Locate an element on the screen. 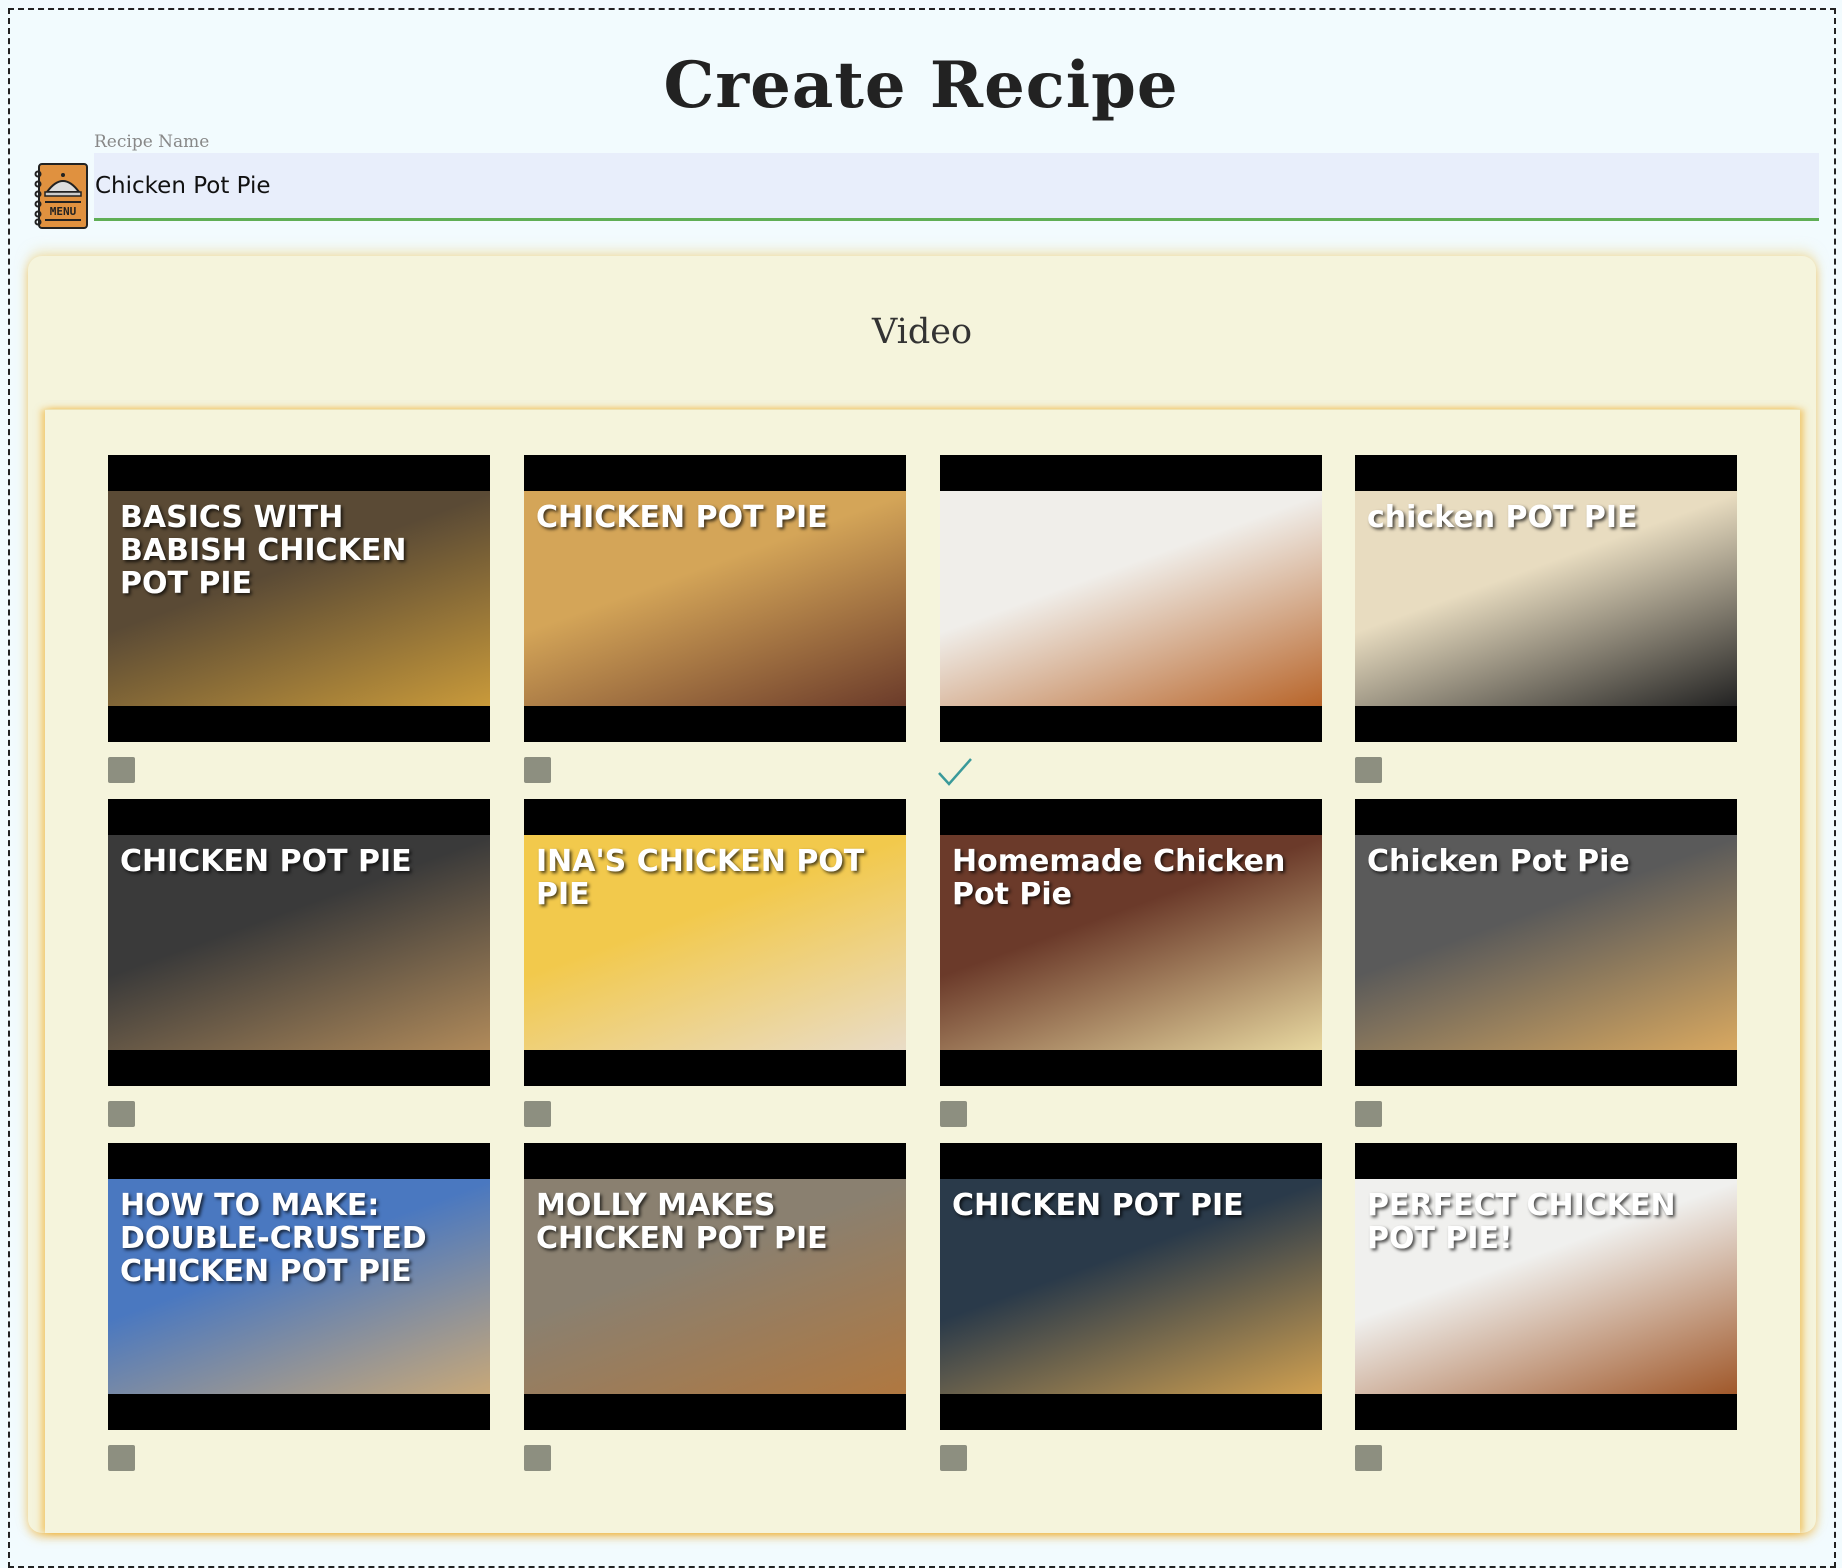 The height and width of the screenshot is (1568, 1842). recipe-name-label: Recipe Name is located at coordinates (152, 142).